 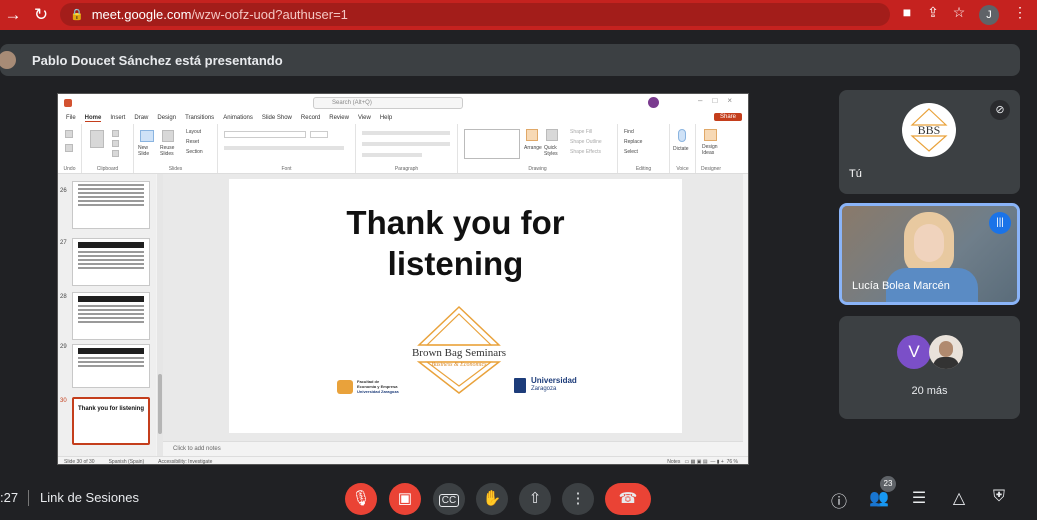 What do you see at coordinates (407, 148) in the screenshot?
I see `ribbon-group-paragraph: Paragraph` at bounding box center [407, 148].